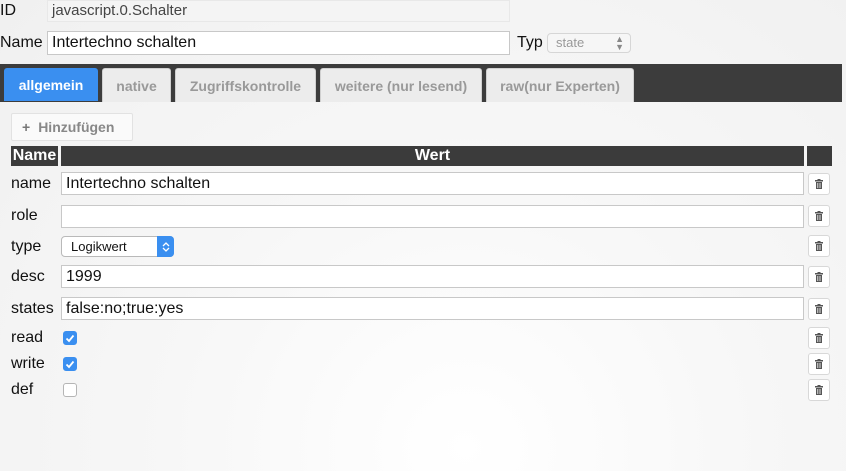 This screenshot has width=846, height=471. I want to click on row-label-desc: desc, so click(28, 276).